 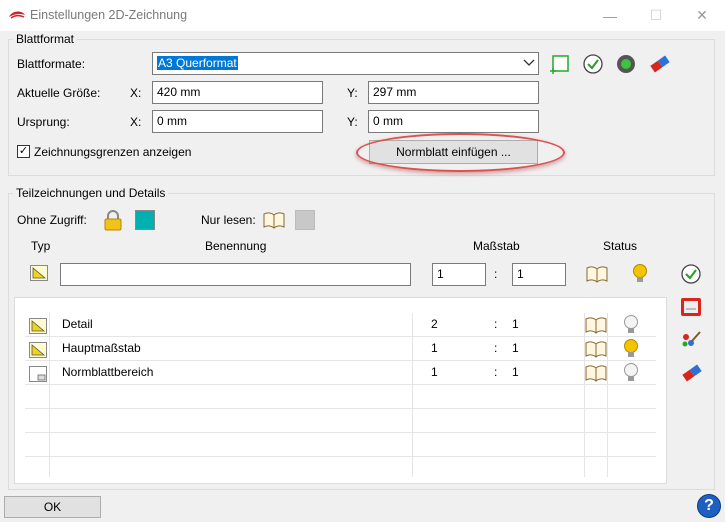 I want to click on blattformate-selected-value: A3 Querformat, so click(x=197, y=63).